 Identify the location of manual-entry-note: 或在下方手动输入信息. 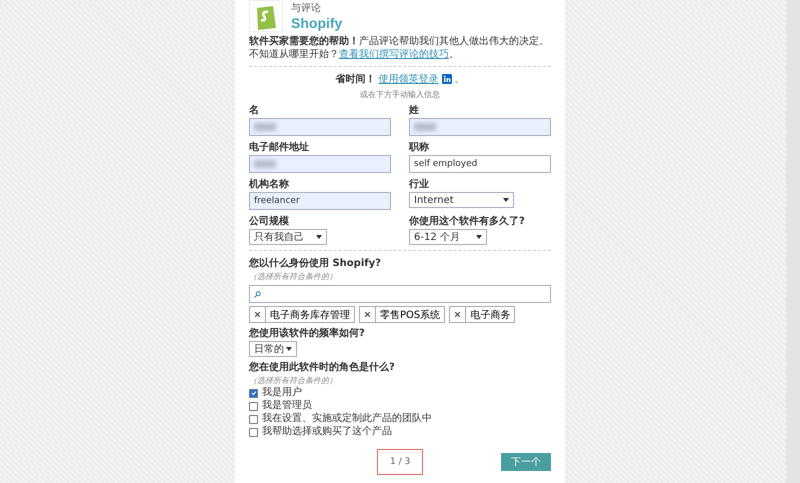
(400, 94).